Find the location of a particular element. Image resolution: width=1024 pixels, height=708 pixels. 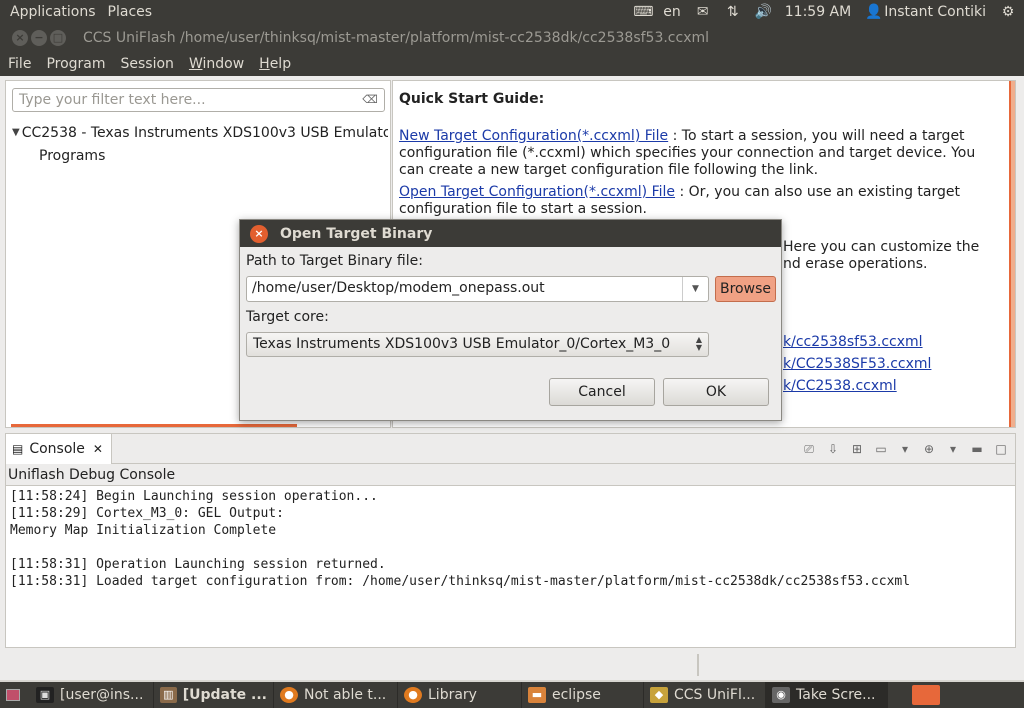

taskbar-item-label: eclipse is located at coordinates (576, 695).